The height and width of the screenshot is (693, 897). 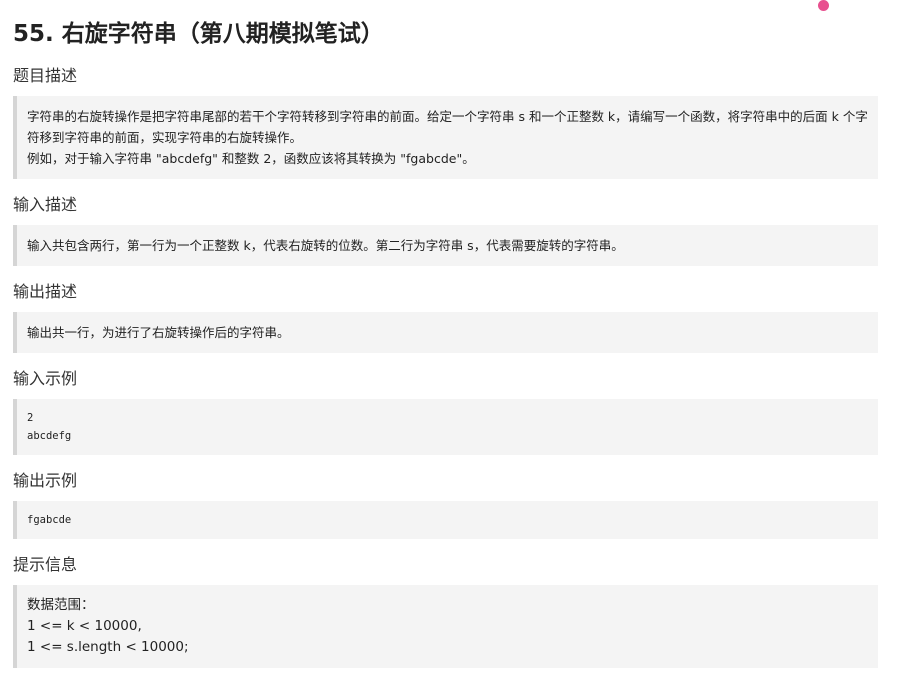 What do you see at coordinates (45, 378) in the screenshot?
I see `input-example-heading: 输入示例` at bounding box center [45, 378].